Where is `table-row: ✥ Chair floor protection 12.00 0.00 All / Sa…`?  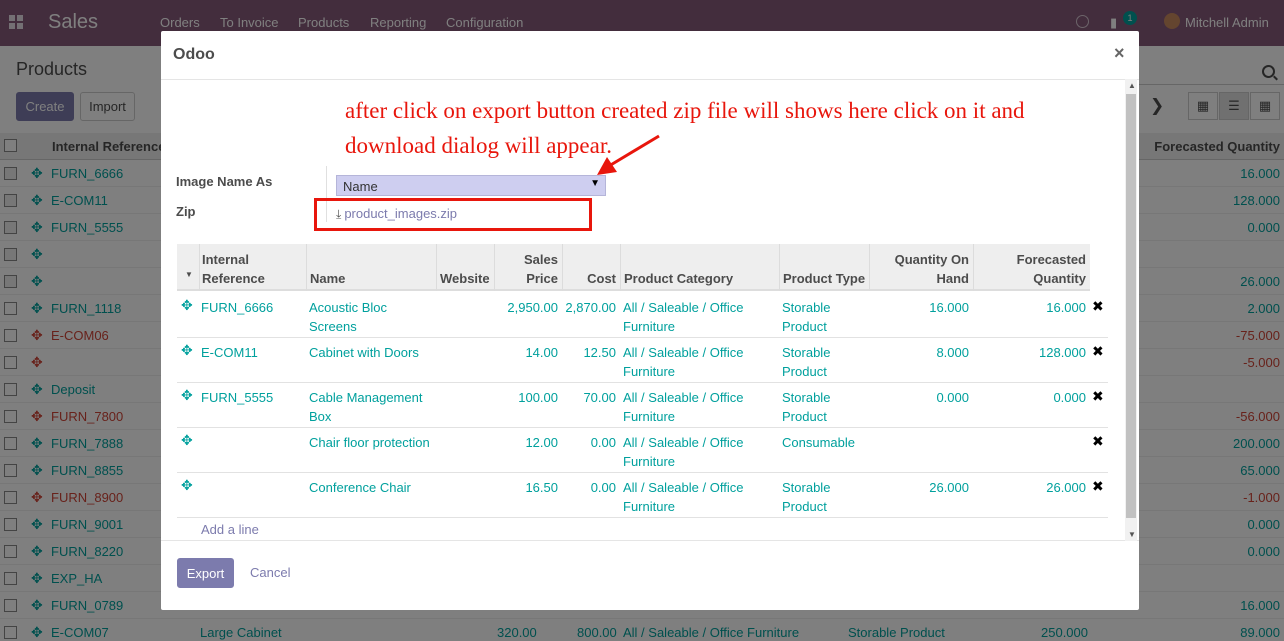
table-row: ✥ Chair floor protection 12.00 0.00 All / Sa… is located at coordinates (642, 450).